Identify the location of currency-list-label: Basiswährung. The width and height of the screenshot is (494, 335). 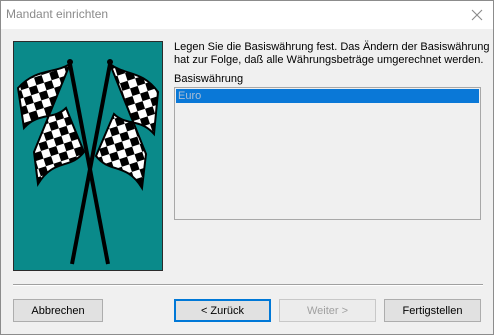
(209, 79).